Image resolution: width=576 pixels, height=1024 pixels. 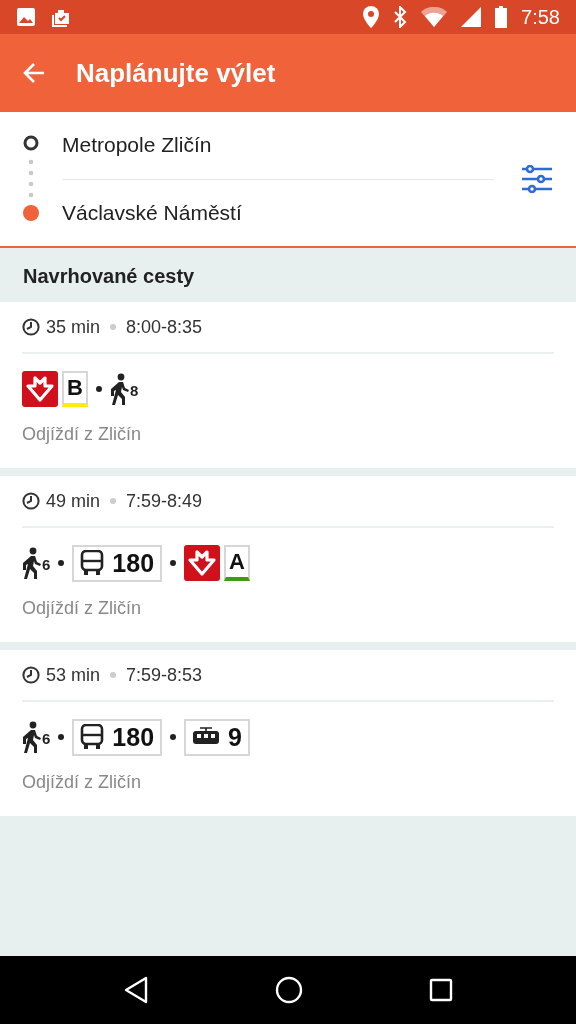 I want to click on trip-time-range: 7:59-8:53, so click(x=164, y=675).